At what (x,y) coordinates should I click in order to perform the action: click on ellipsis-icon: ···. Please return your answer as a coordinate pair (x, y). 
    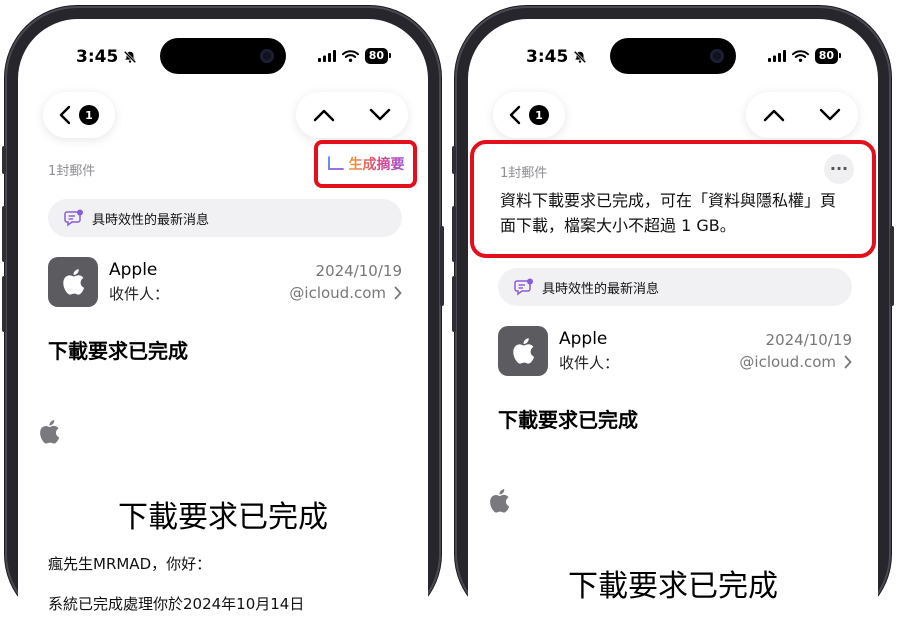
    Looking at the image, I should click on (839, 168).